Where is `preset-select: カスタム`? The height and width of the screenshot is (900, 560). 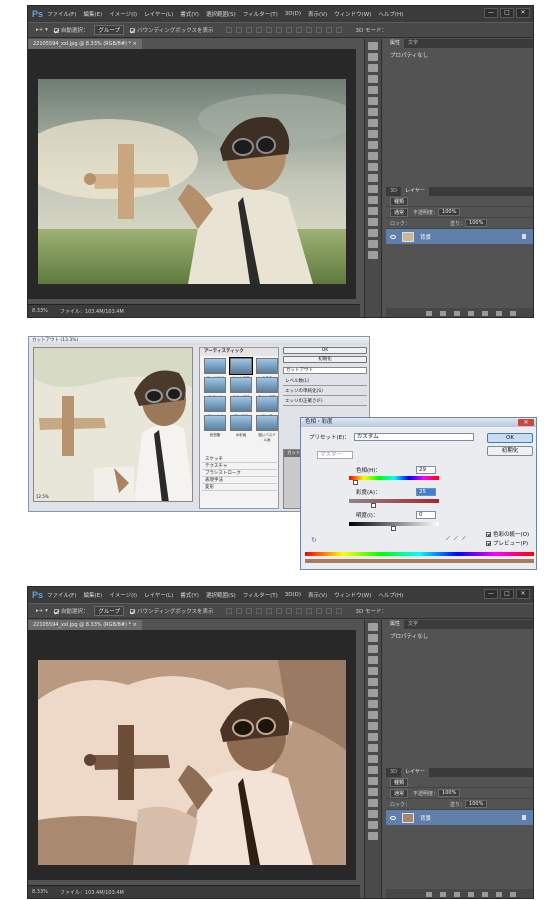 preset-select: カスタム is located at coordinates (413, 437).